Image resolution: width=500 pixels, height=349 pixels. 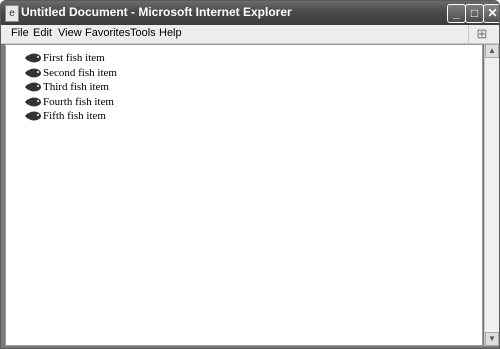 I want to click on list-item: Fourth fish item, so click(x=70, y=102).